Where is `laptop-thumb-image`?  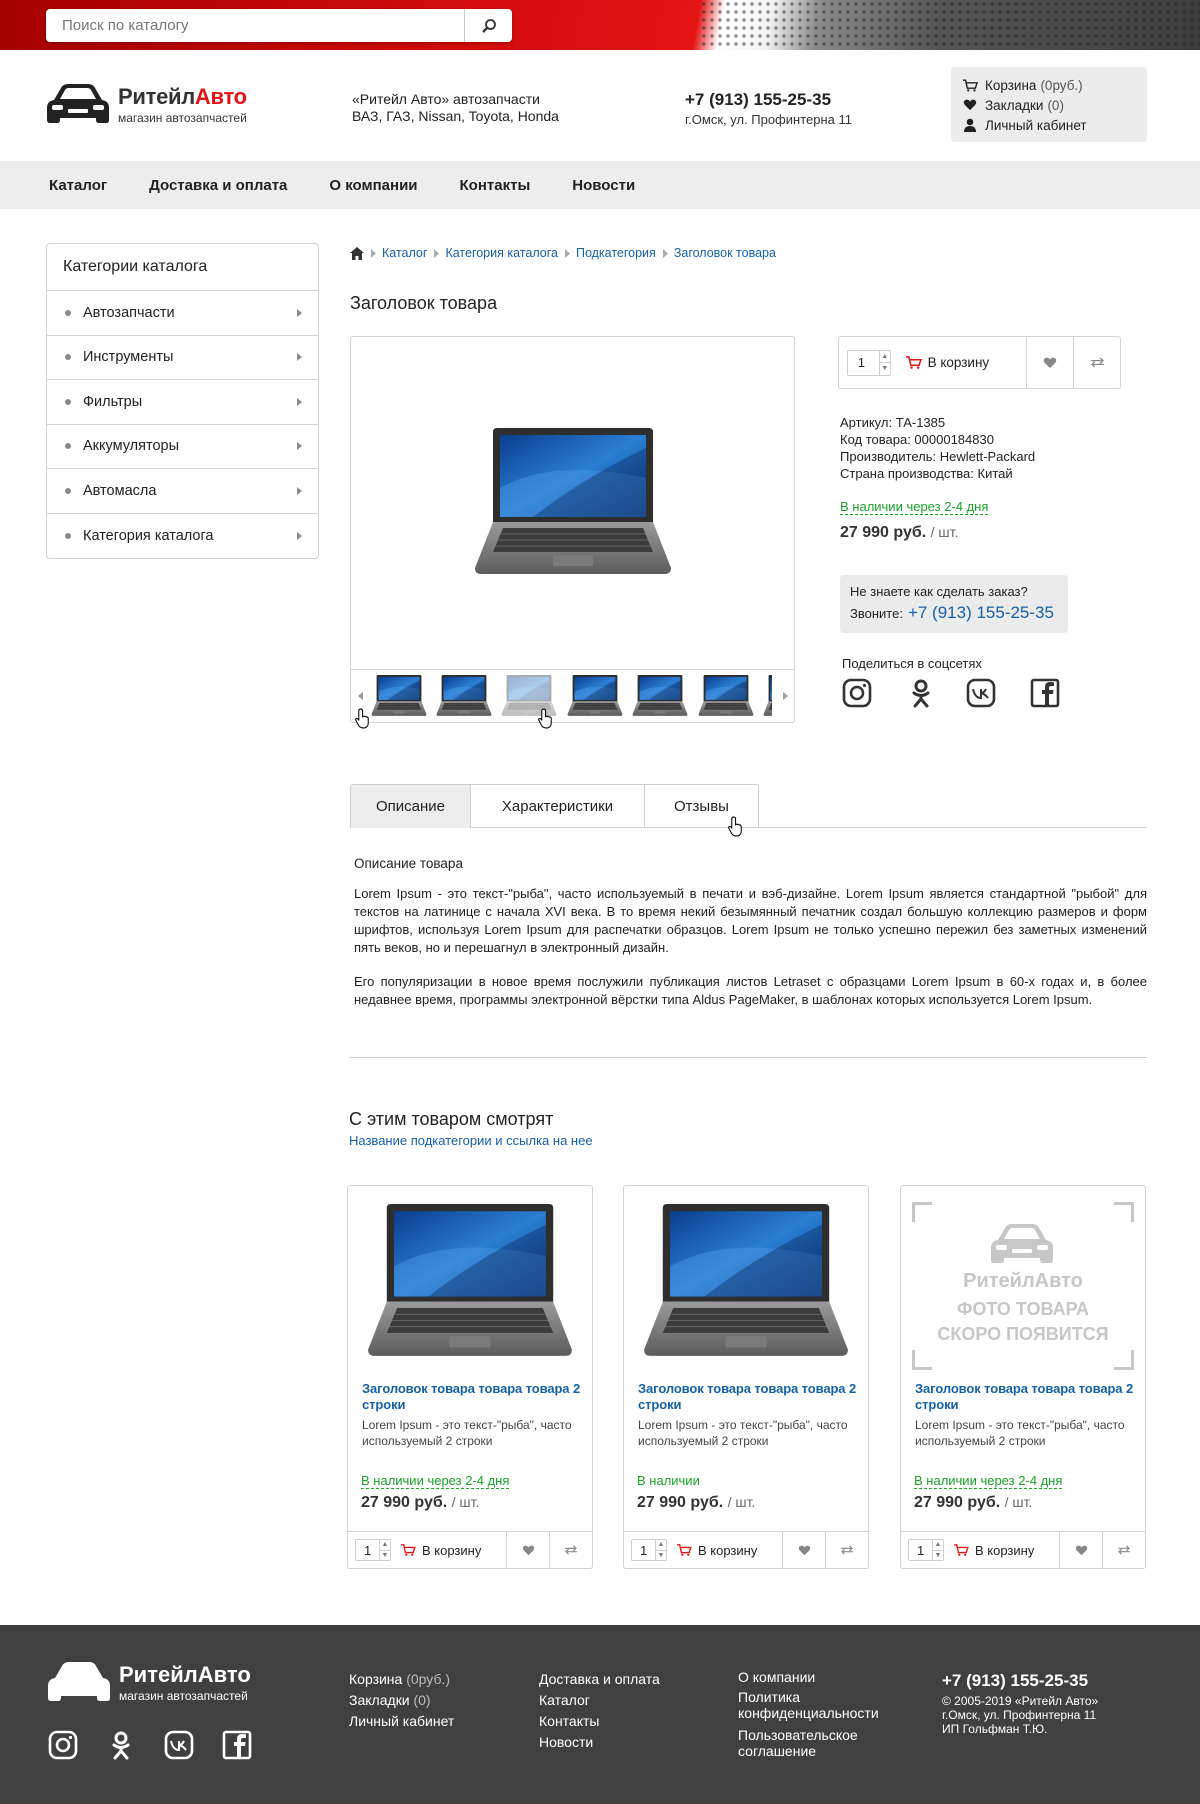
laptop-thumb-image is located at coordinates (464, 696).